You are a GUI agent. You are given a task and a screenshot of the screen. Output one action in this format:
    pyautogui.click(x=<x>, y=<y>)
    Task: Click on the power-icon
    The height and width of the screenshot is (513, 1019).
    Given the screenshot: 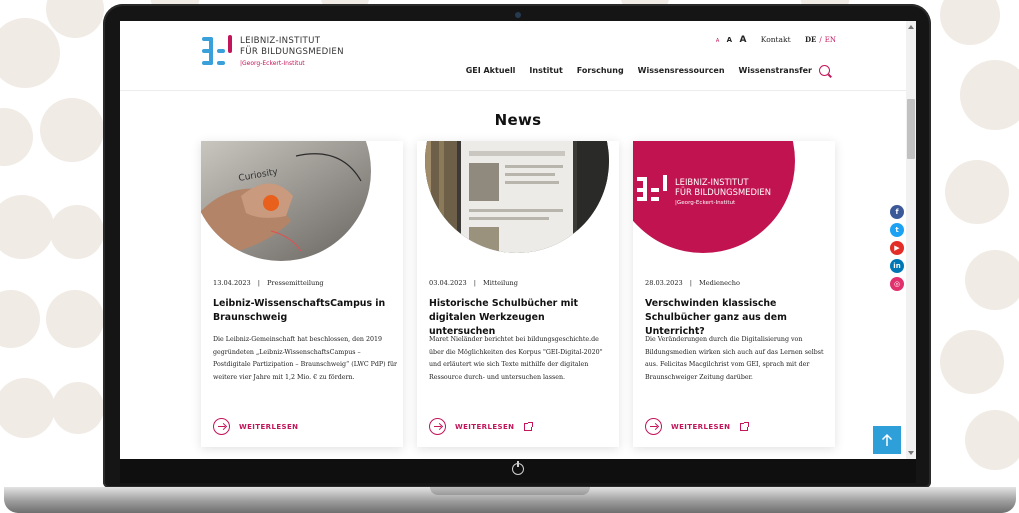 What is the action you would take?
    pyautogui.click(x=518, y=468)
    